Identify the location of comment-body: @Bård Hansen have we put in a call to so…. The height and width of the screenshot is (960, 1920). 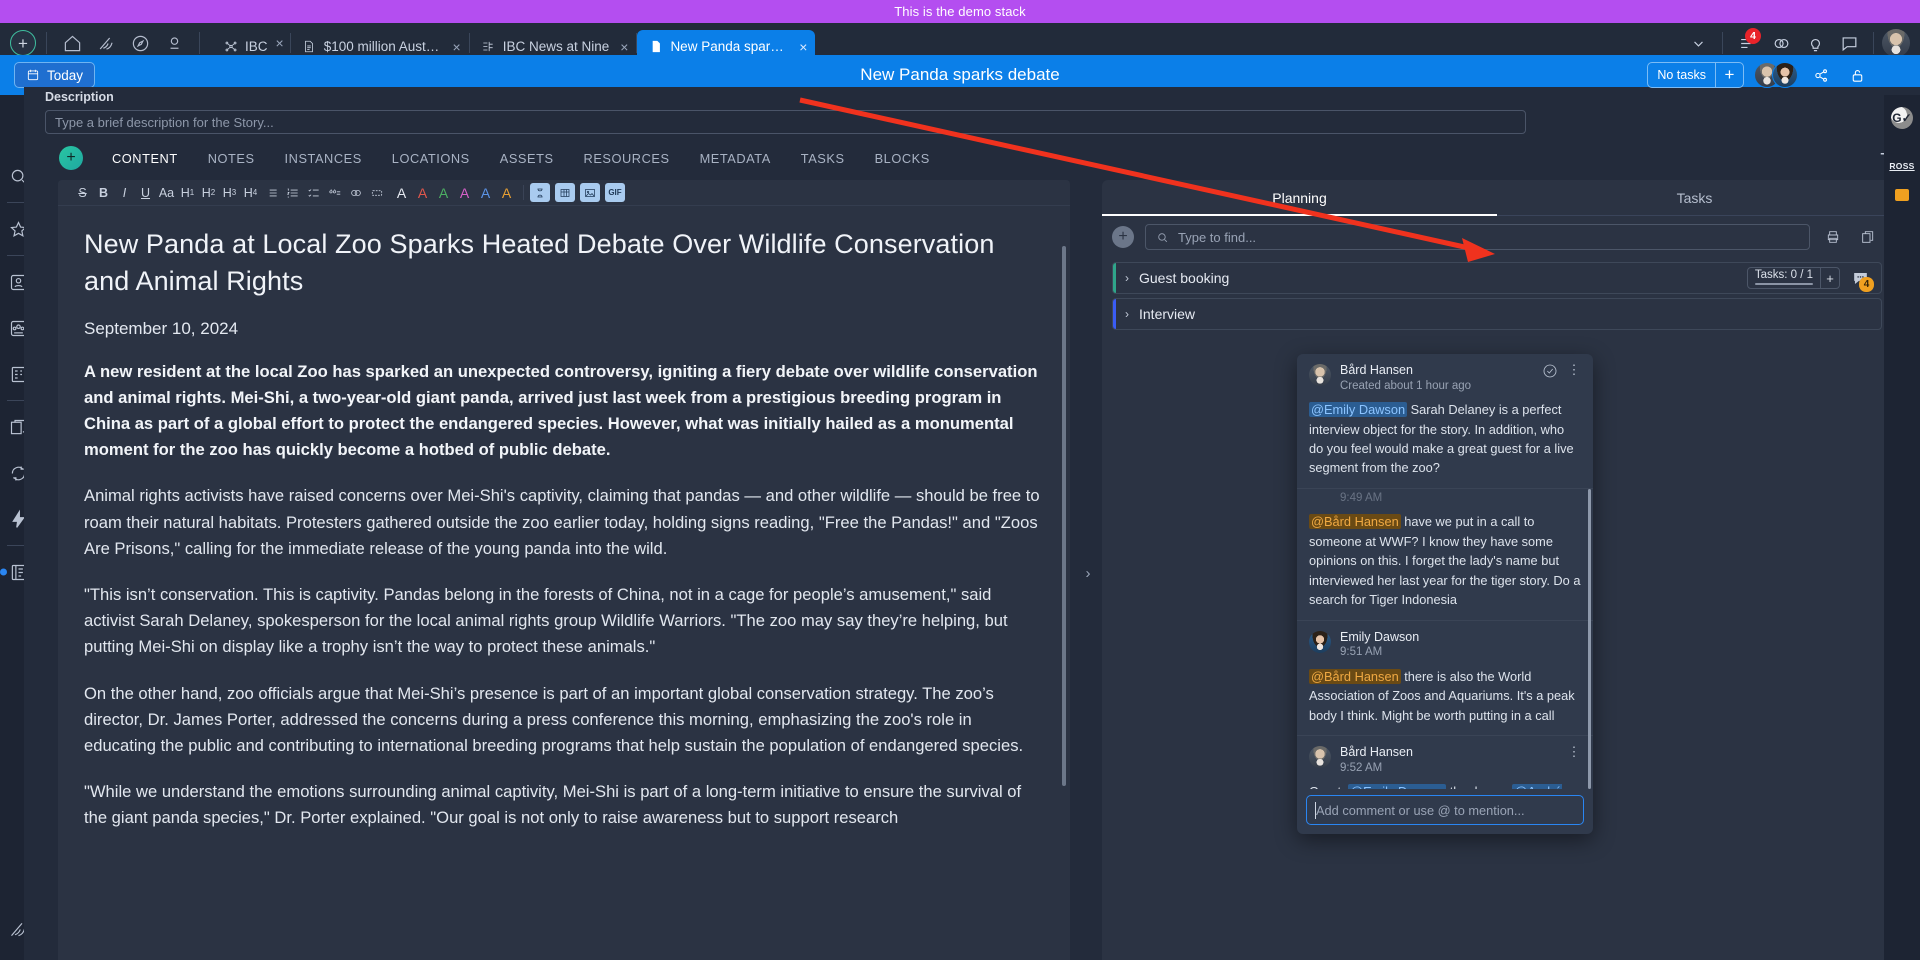
(1445, 560).